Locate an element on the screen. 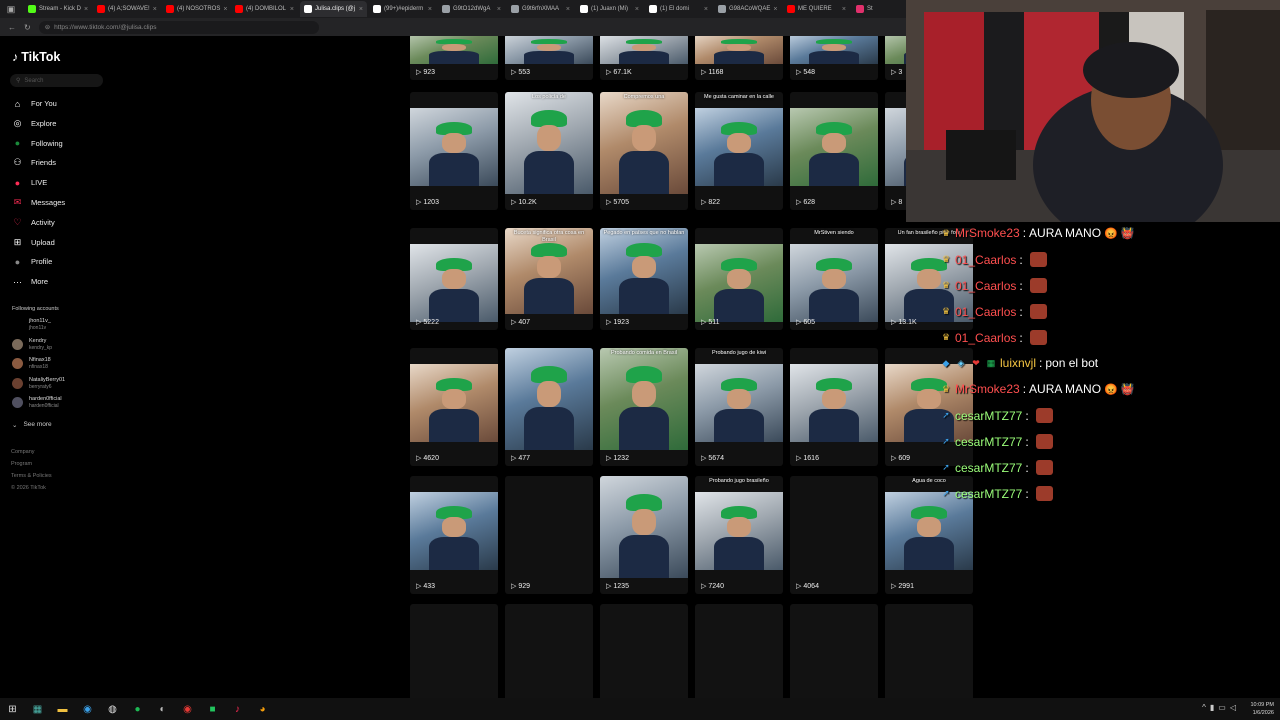 This screenshot has height=720, width=1280. video-card: MrStiven siendo ▷ 605 is located at coordinates (834, 279).